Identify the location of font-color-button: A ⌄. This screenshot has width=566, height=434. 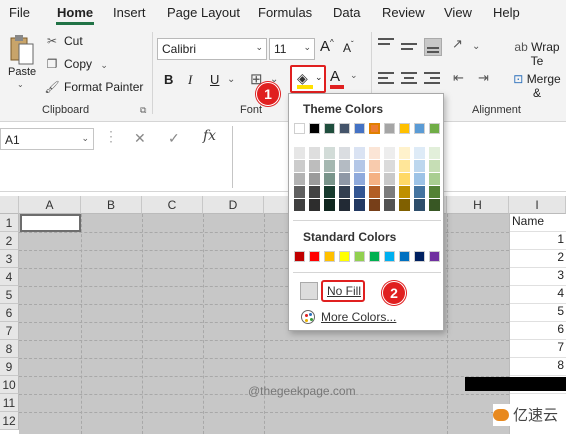
(344, 78).